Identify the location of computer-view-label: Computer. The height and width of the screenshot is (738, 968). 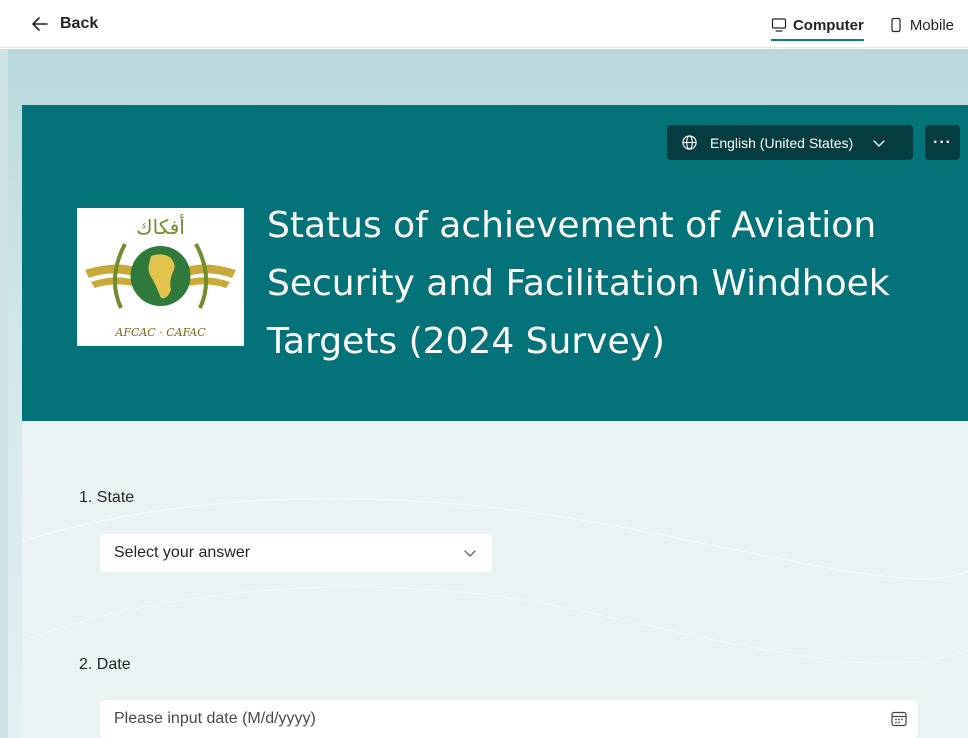
(828, 25).